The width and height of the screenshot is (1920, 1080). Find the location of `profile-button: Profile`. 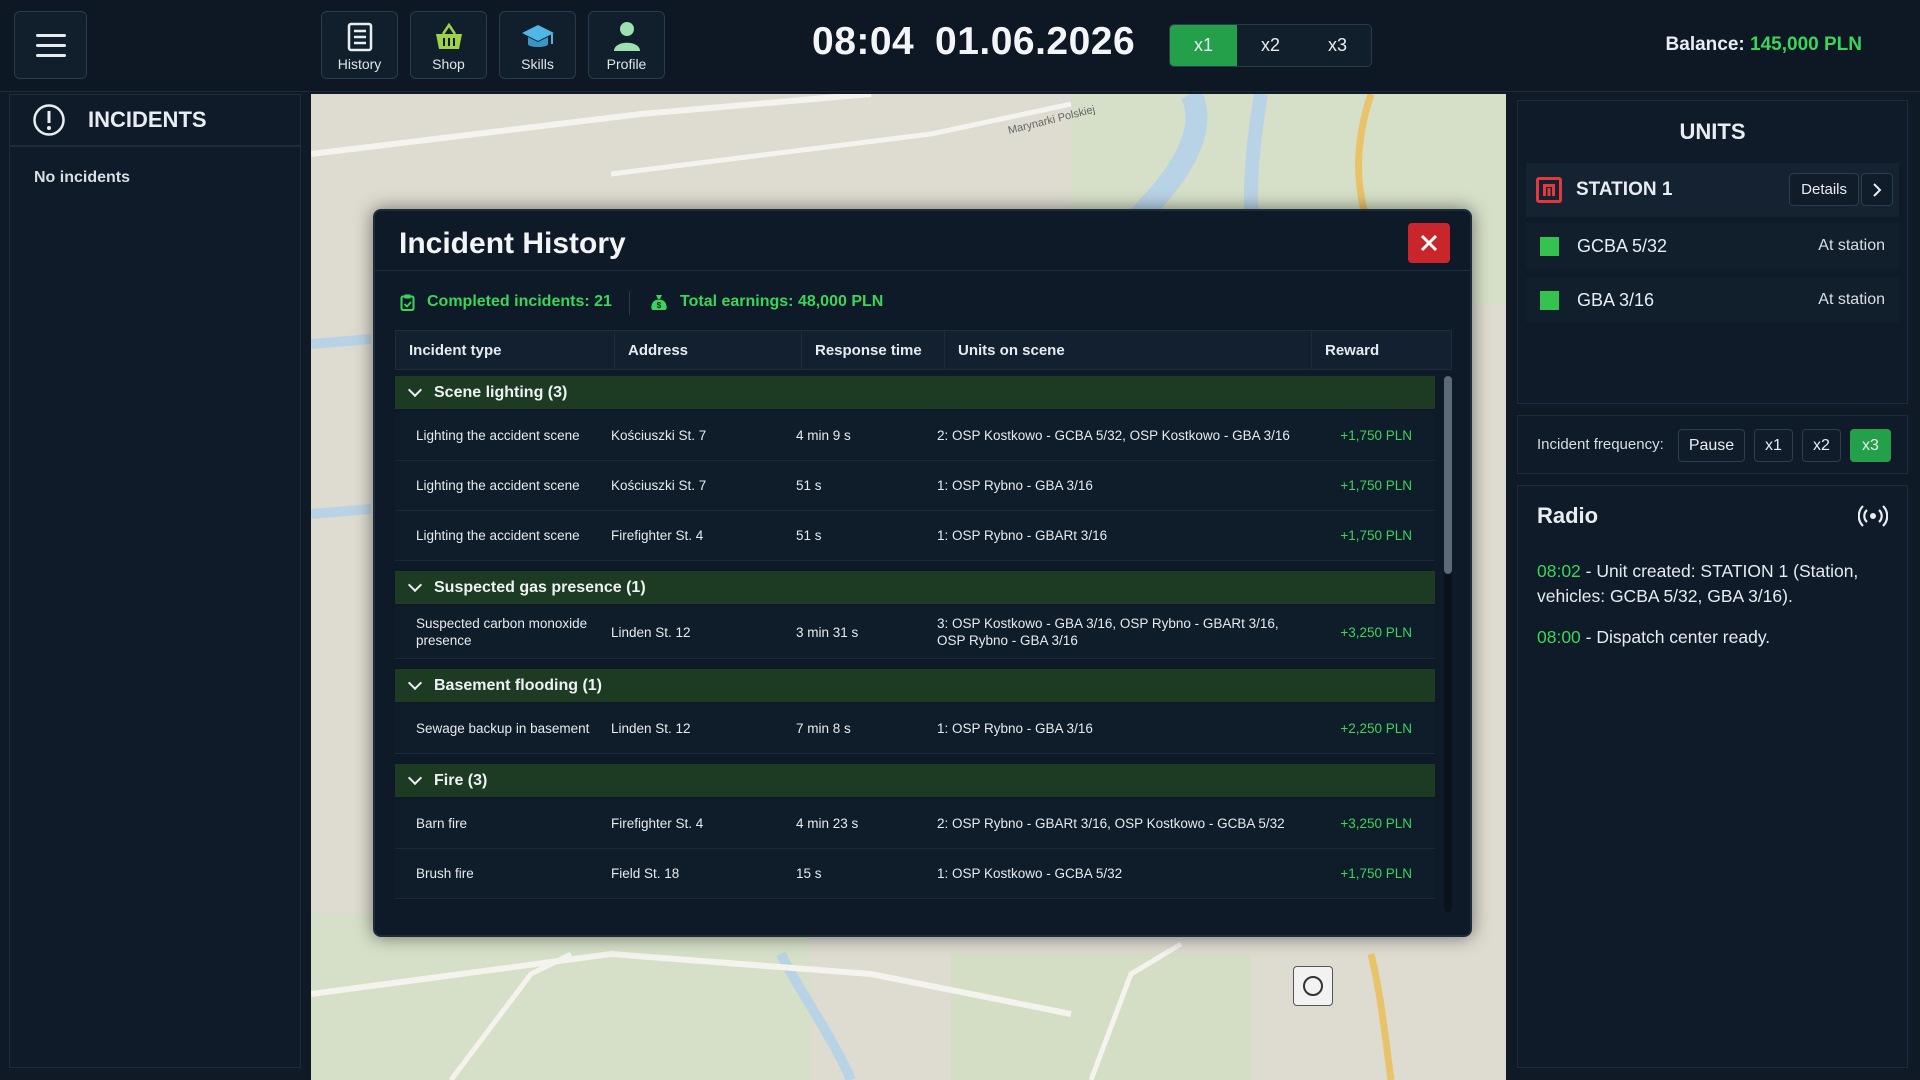

profile-button: Profile is located at coordinates (626, 45).